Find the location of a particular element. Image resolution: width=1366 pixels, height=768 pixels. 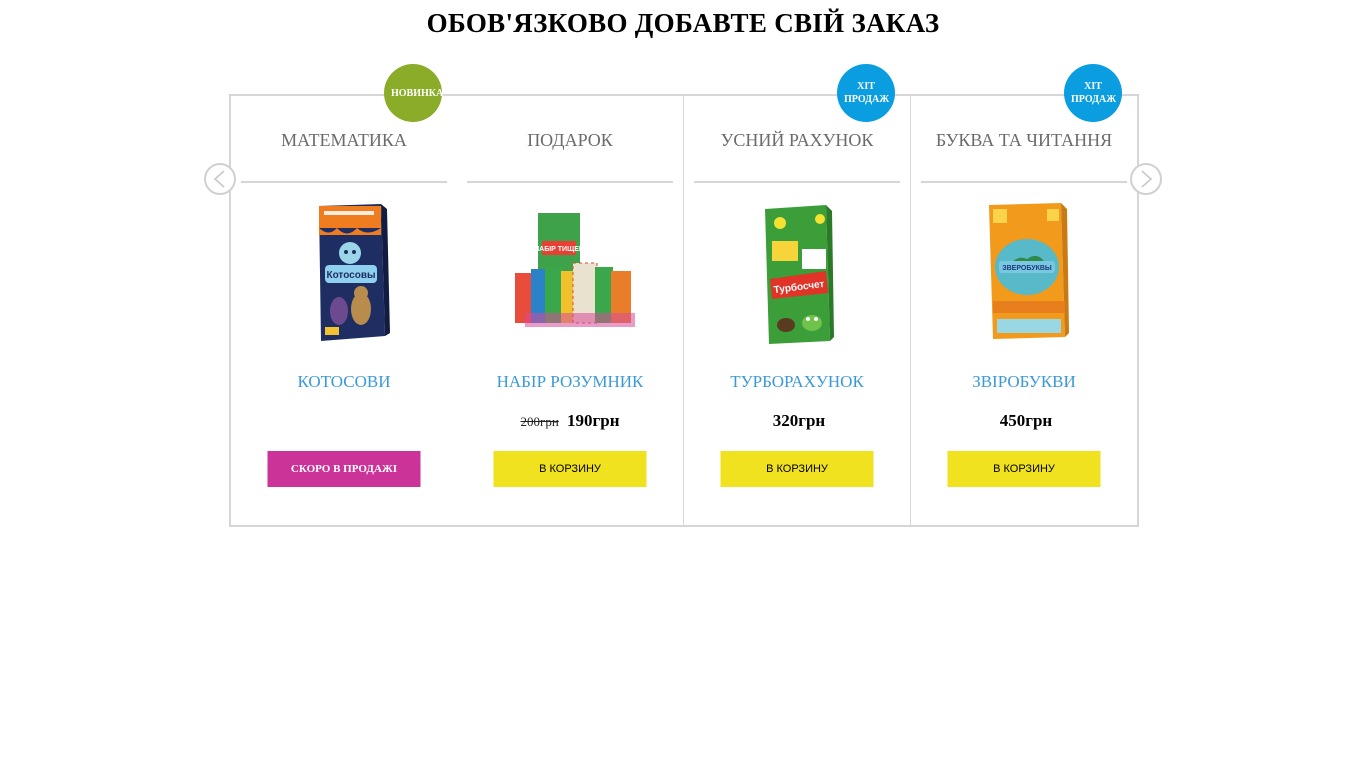

product-category: УСНИЙ РАХУНОК is located at coordinates (797, 140).